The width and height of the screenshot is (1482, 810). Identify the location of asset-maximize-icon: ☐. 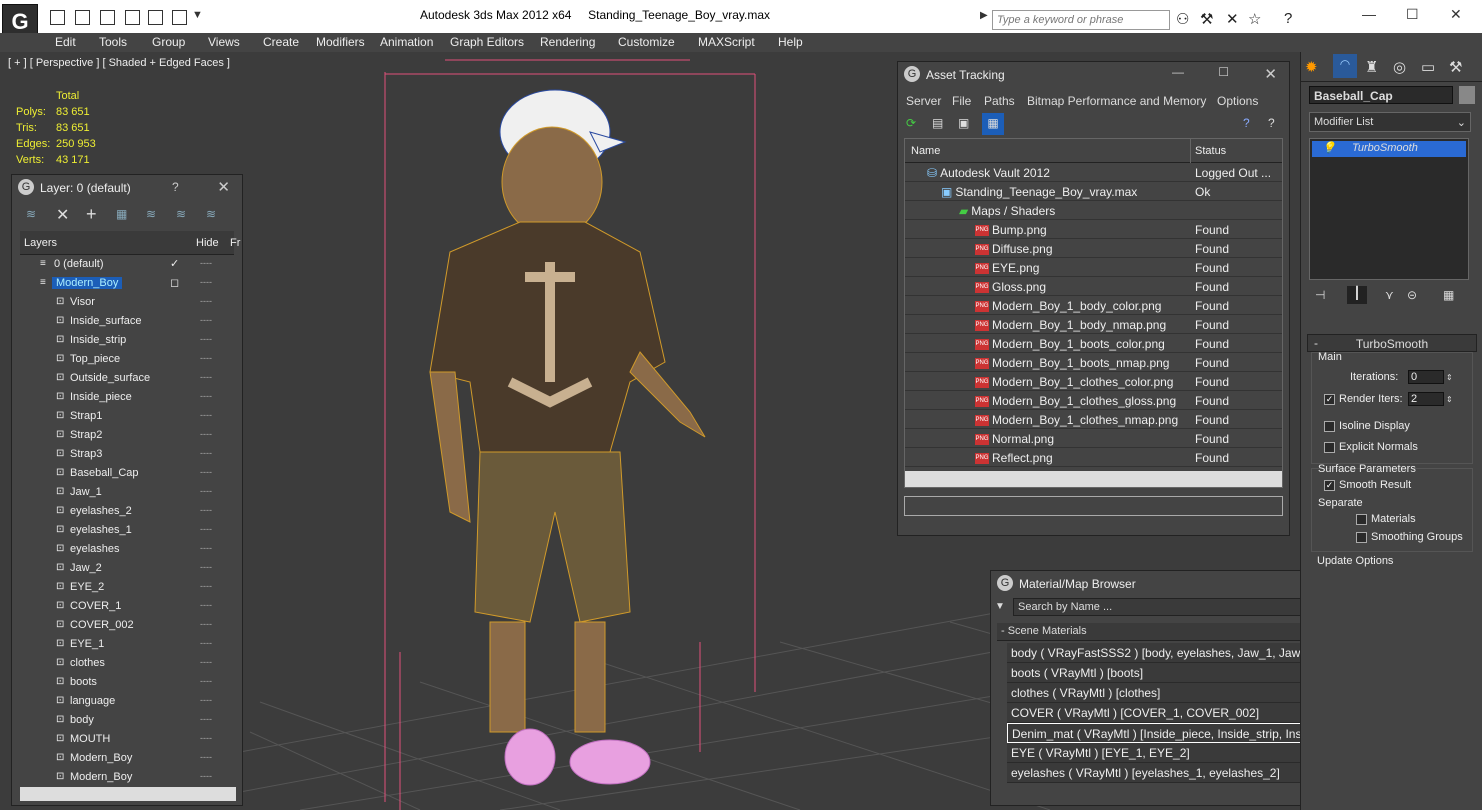
(1223, 72).